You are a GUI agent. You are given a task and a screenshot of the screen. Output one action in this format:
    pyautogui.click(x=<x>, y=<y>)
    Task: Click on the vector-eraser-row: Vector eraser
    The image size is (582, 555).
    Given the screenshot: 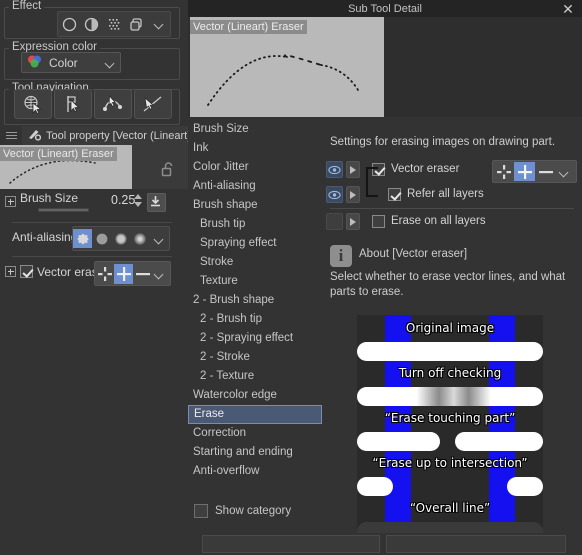 What is the action you would take?
    pyautogui.click(x=94, y=273)
    